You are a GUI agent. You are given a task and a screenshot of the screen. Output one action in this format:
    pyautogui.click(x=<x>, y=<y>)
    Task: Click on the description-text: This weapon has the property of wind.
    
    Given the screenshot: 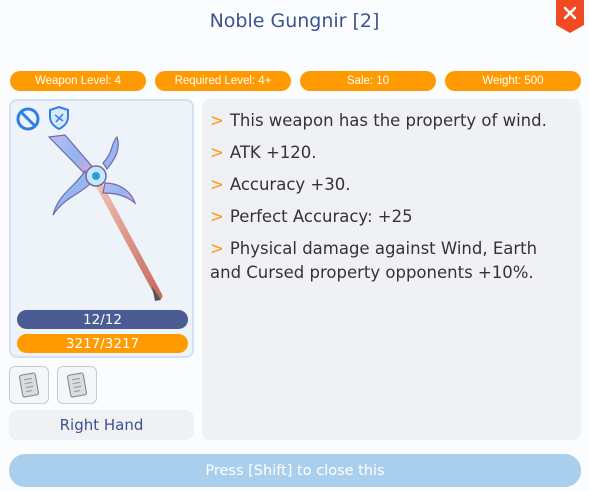 What is the action you would take?
    pyautogui.click(x=388, y=120)
    